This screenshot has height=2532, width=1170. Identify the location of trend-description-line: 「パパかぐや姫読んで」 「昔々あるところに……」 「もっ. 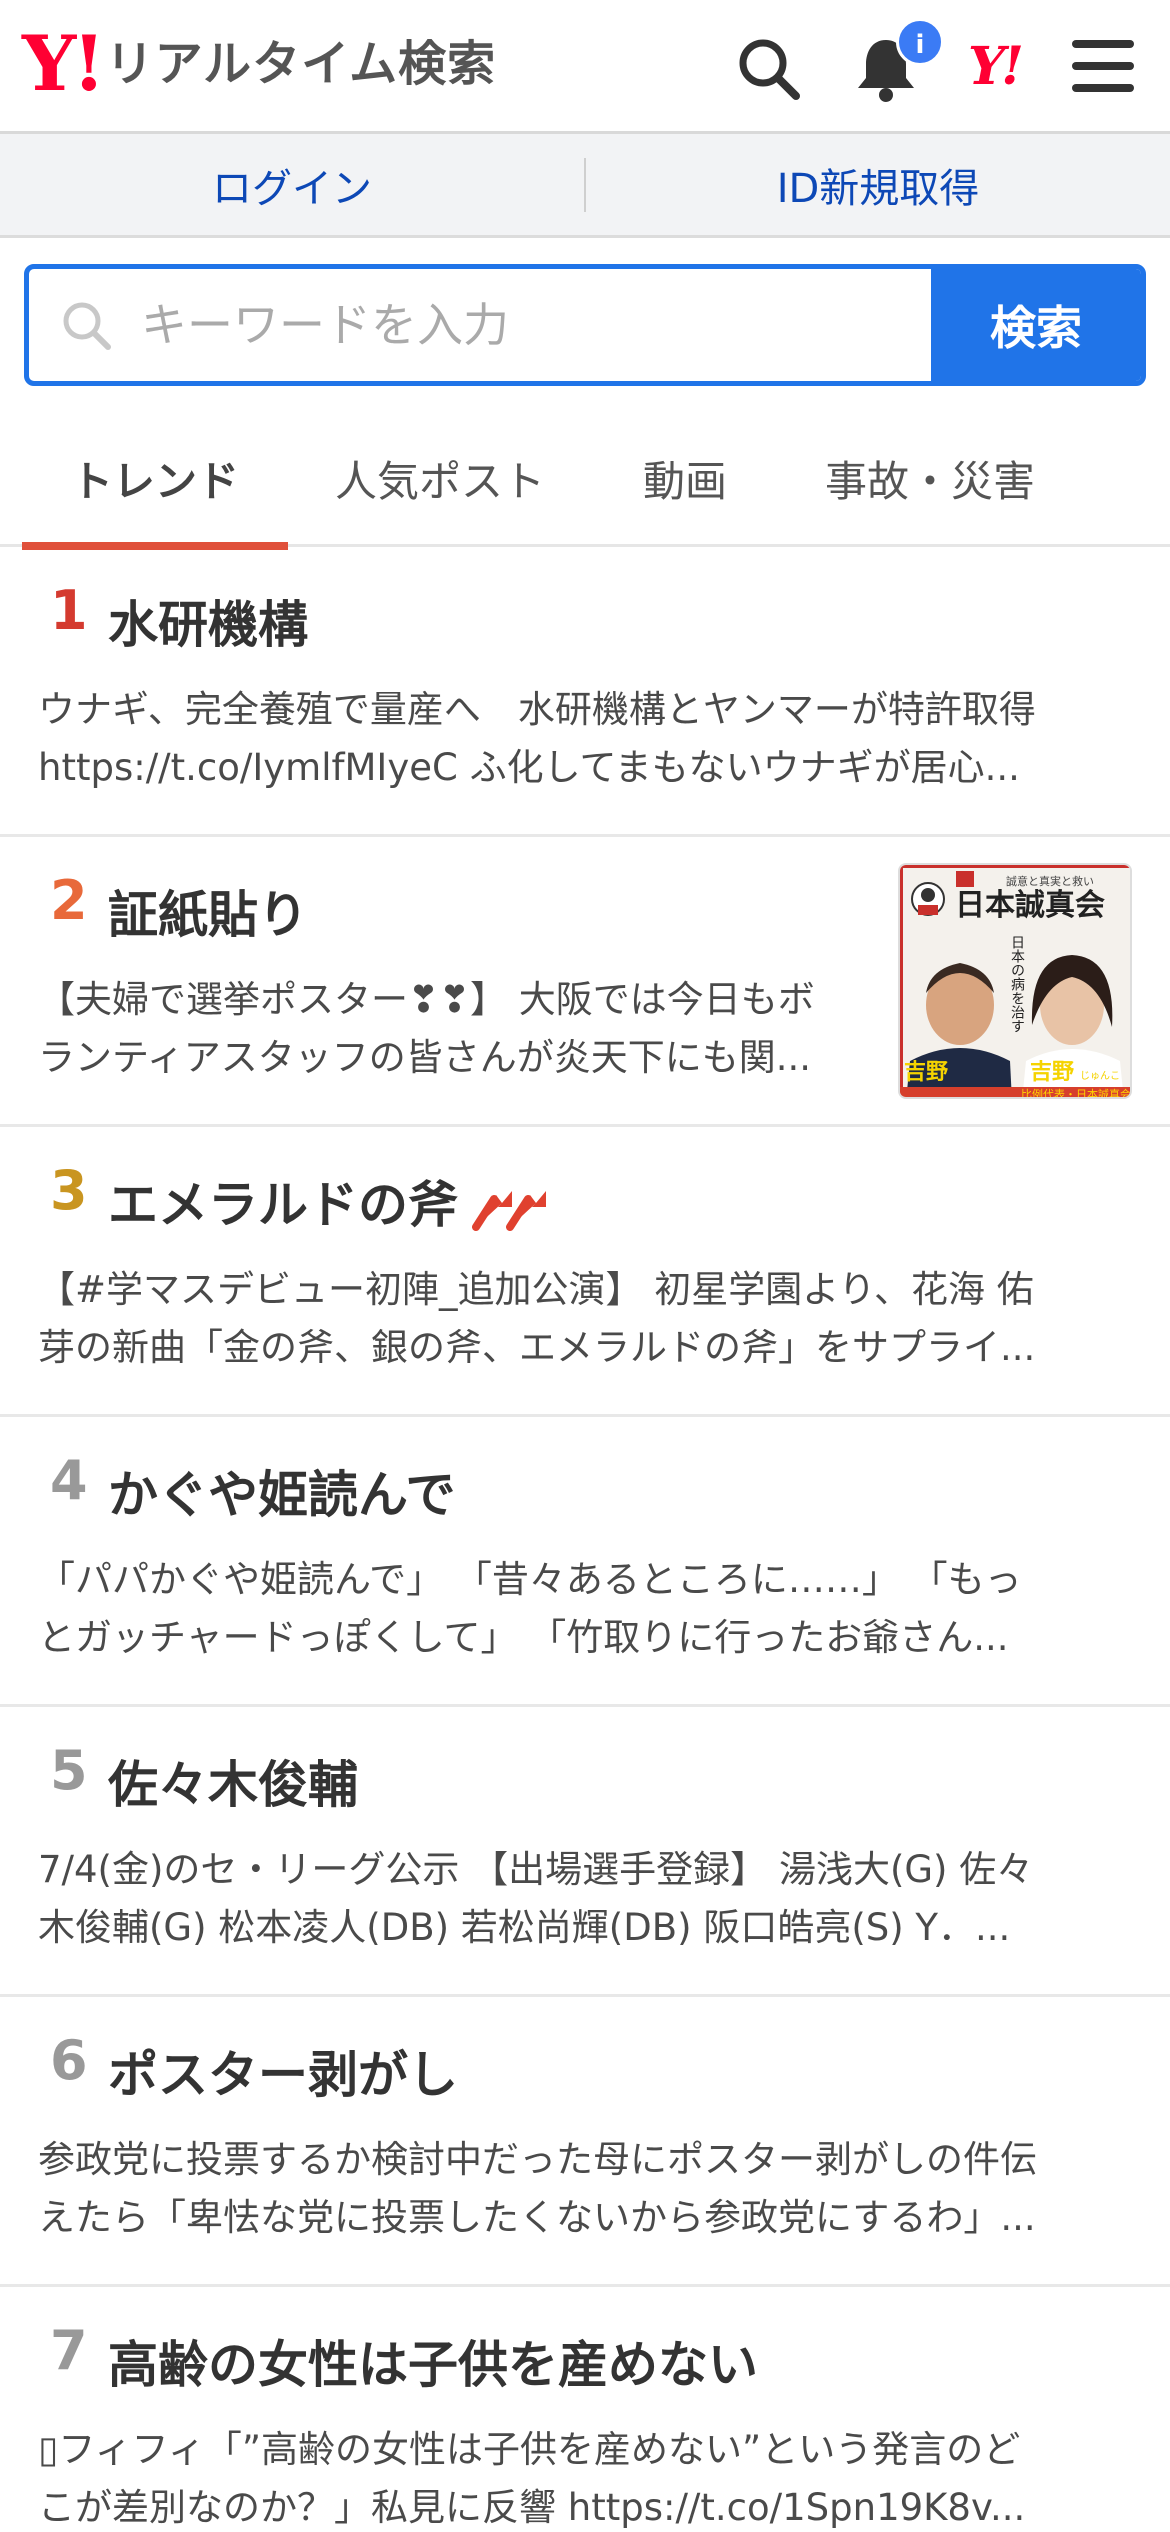
(530, 1579).